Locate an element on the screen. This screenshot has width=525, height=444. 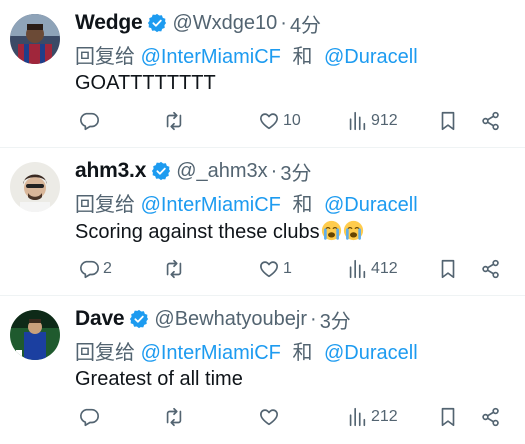
reply-button: 2 is located at coordinates (95, 269).